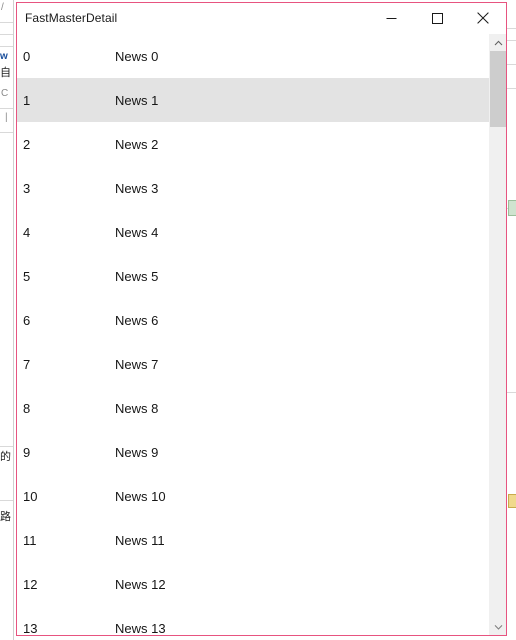 This screenshot has height=640, width=516. I want to click on background-text-fragment: 自, so click(5, 73).